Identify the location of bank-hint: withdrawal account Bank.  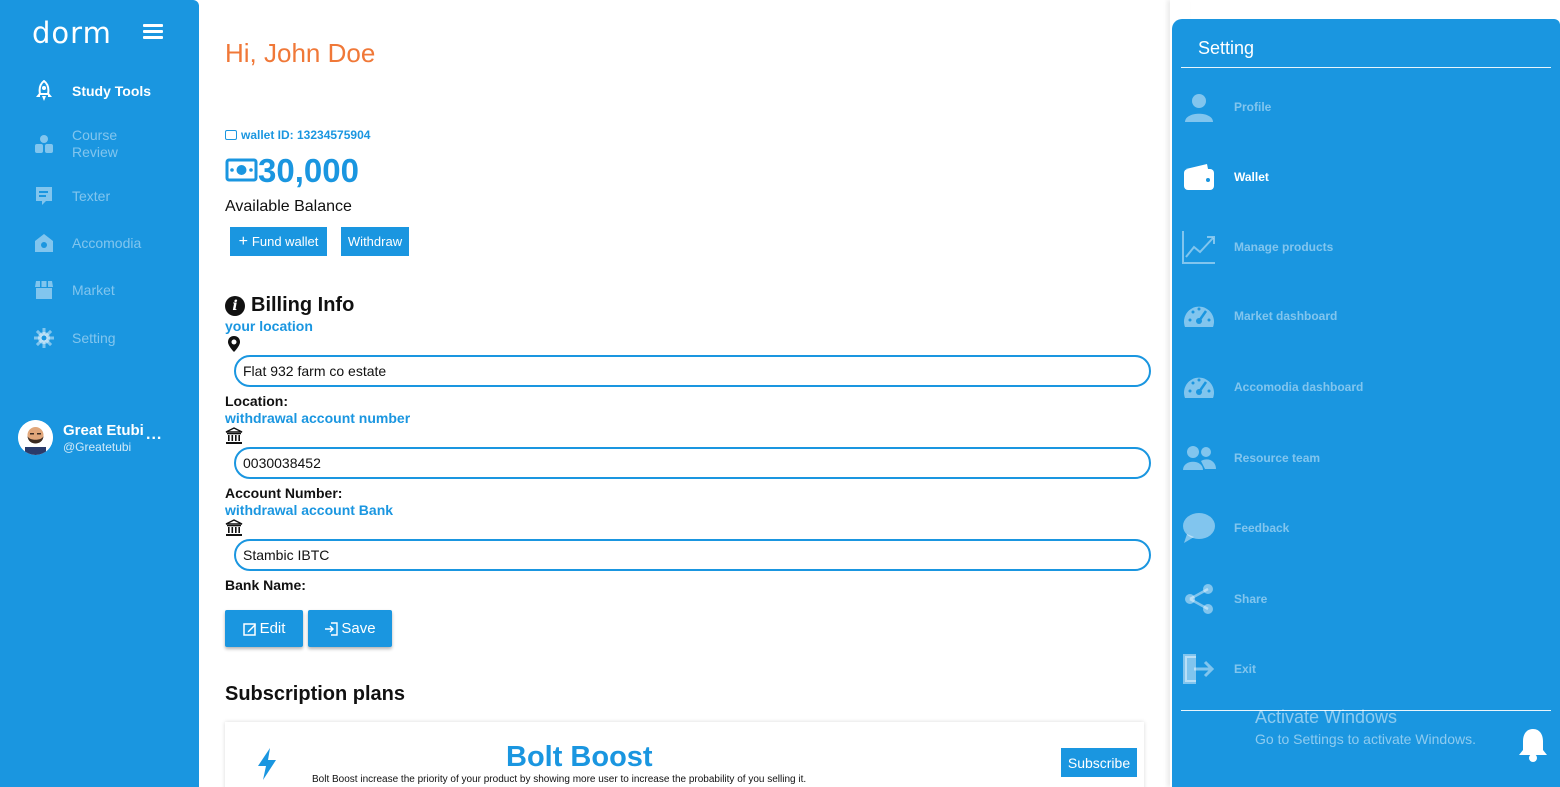
(309, 510).